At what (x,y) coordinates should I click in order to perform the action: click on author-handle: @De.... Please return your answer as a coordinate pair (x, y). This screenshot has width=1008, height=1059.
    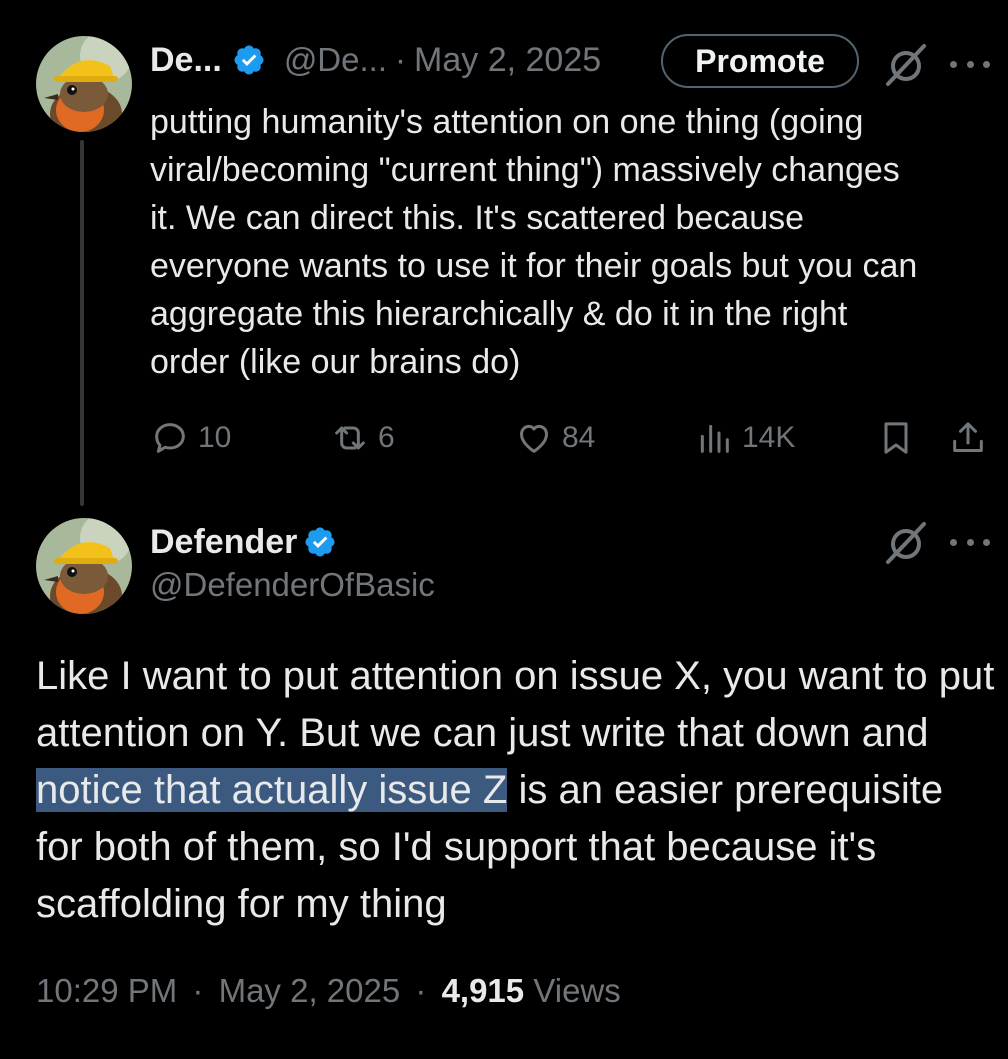
    Looking at the image, I should click on (335, 60).